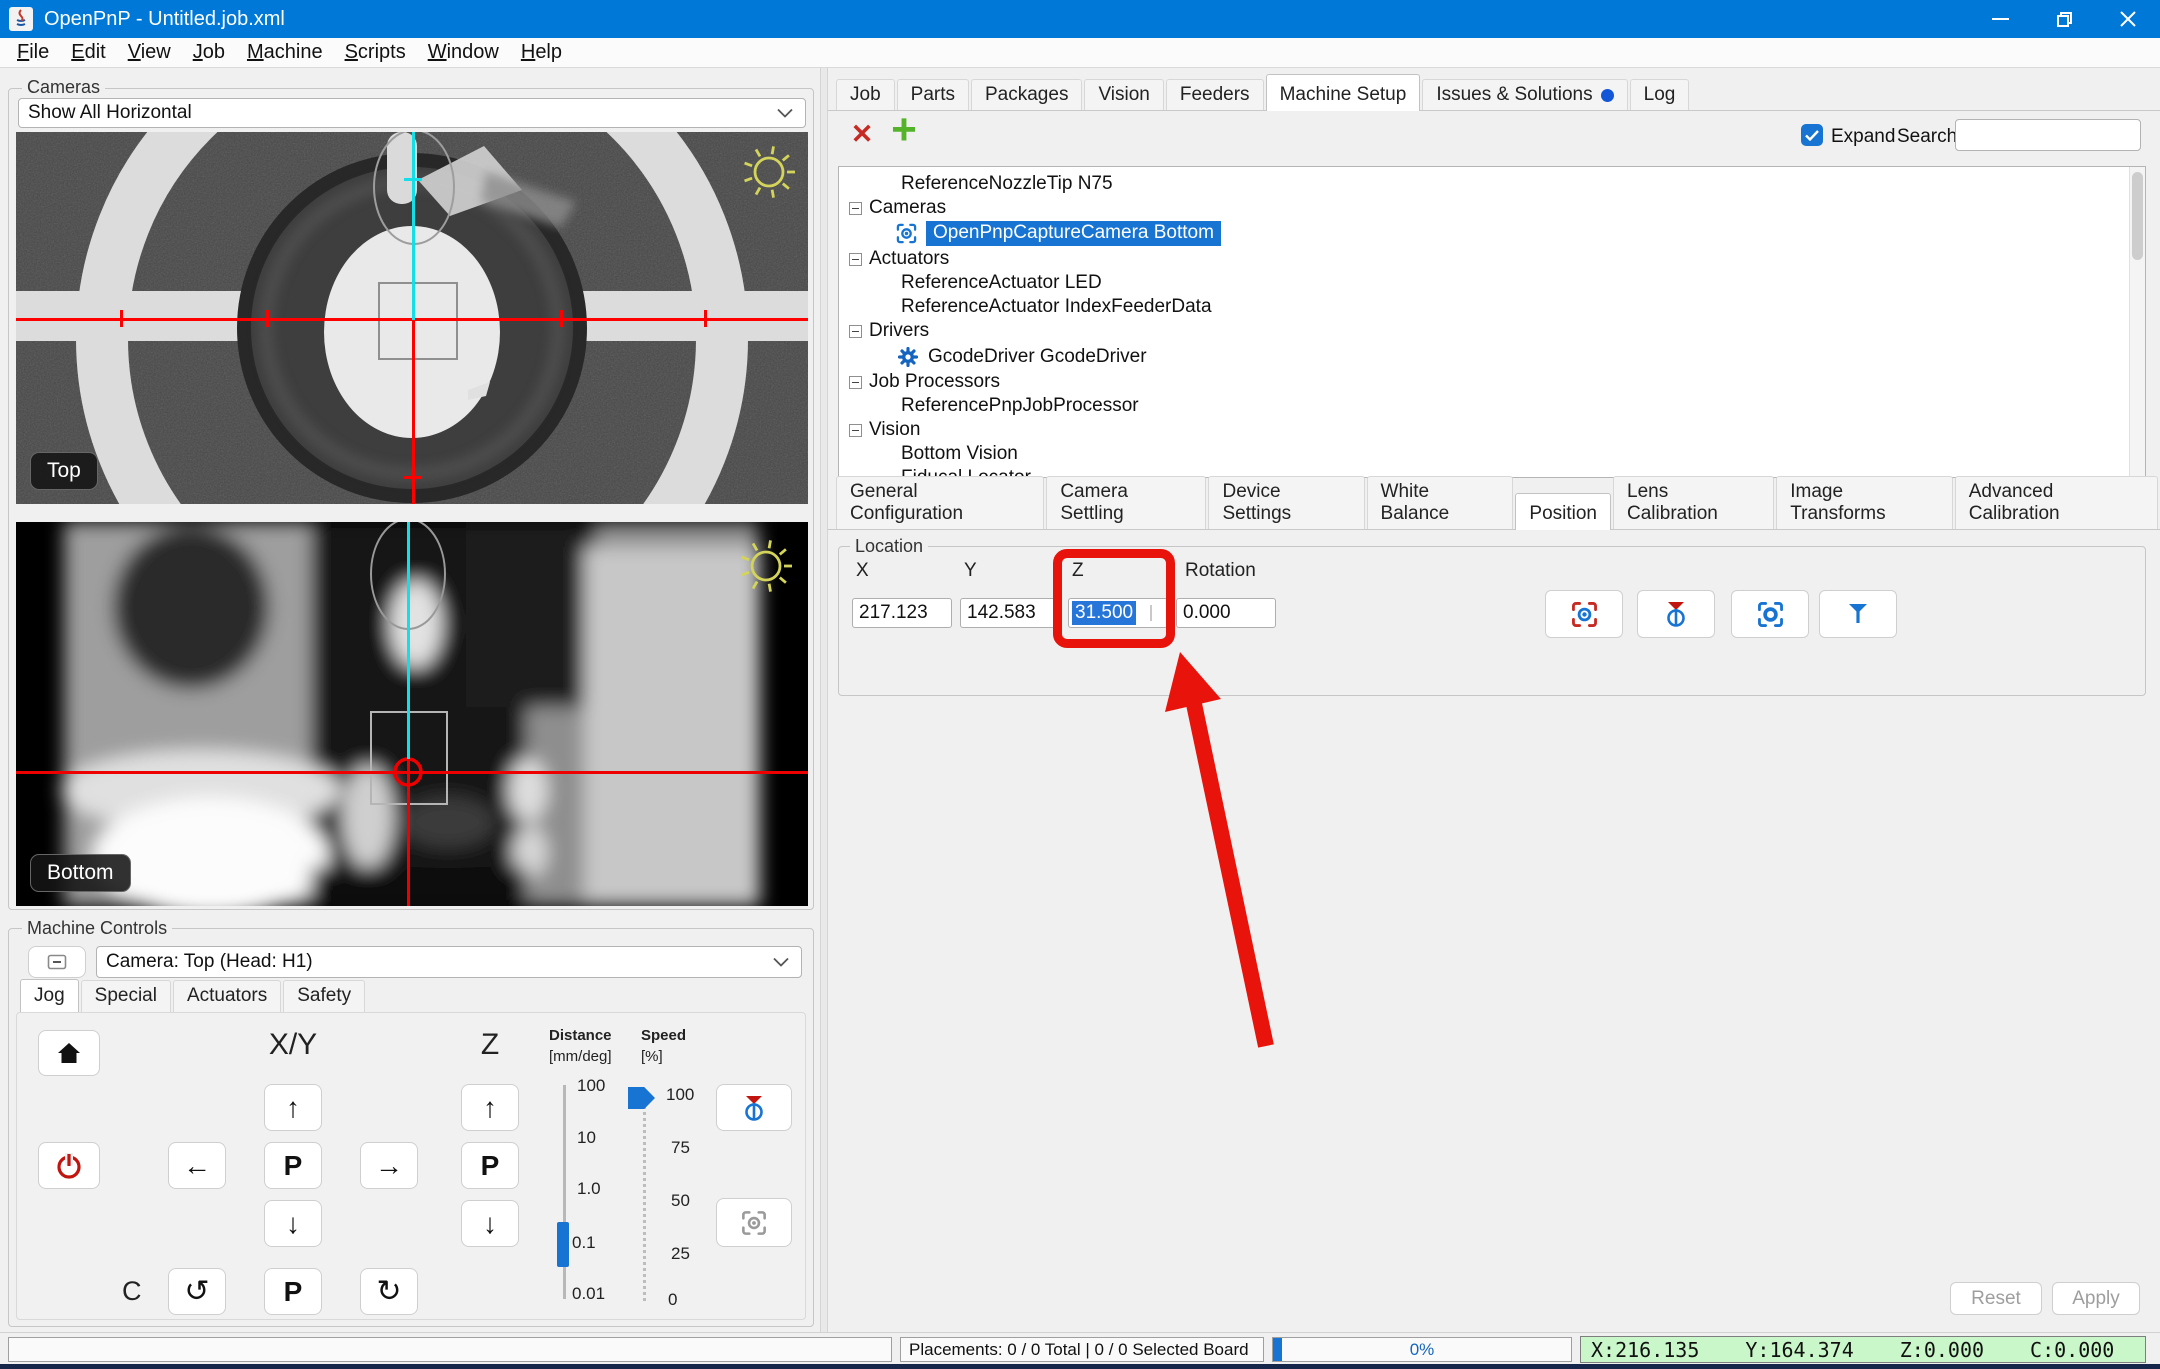 The width and height of the screenshot is (2160, 1369). Describe the element at coordinates (584, 1242) in the screenshot. I see `distance-tick-0p1: 0.1` at that location.